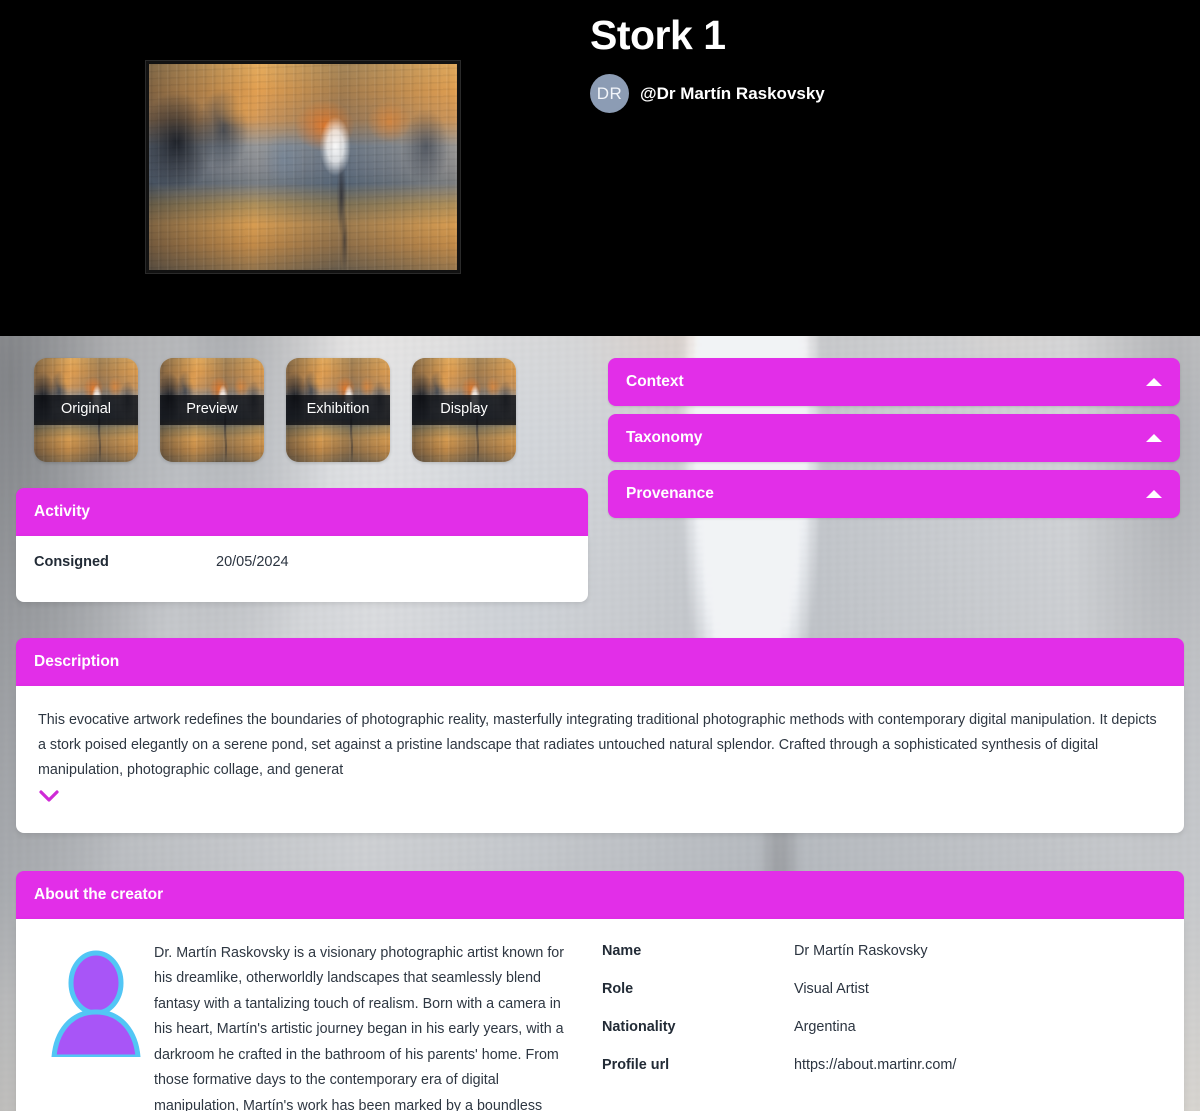  I want to click on field-value: Dr Martín Raskovsky, so click(861, 951).